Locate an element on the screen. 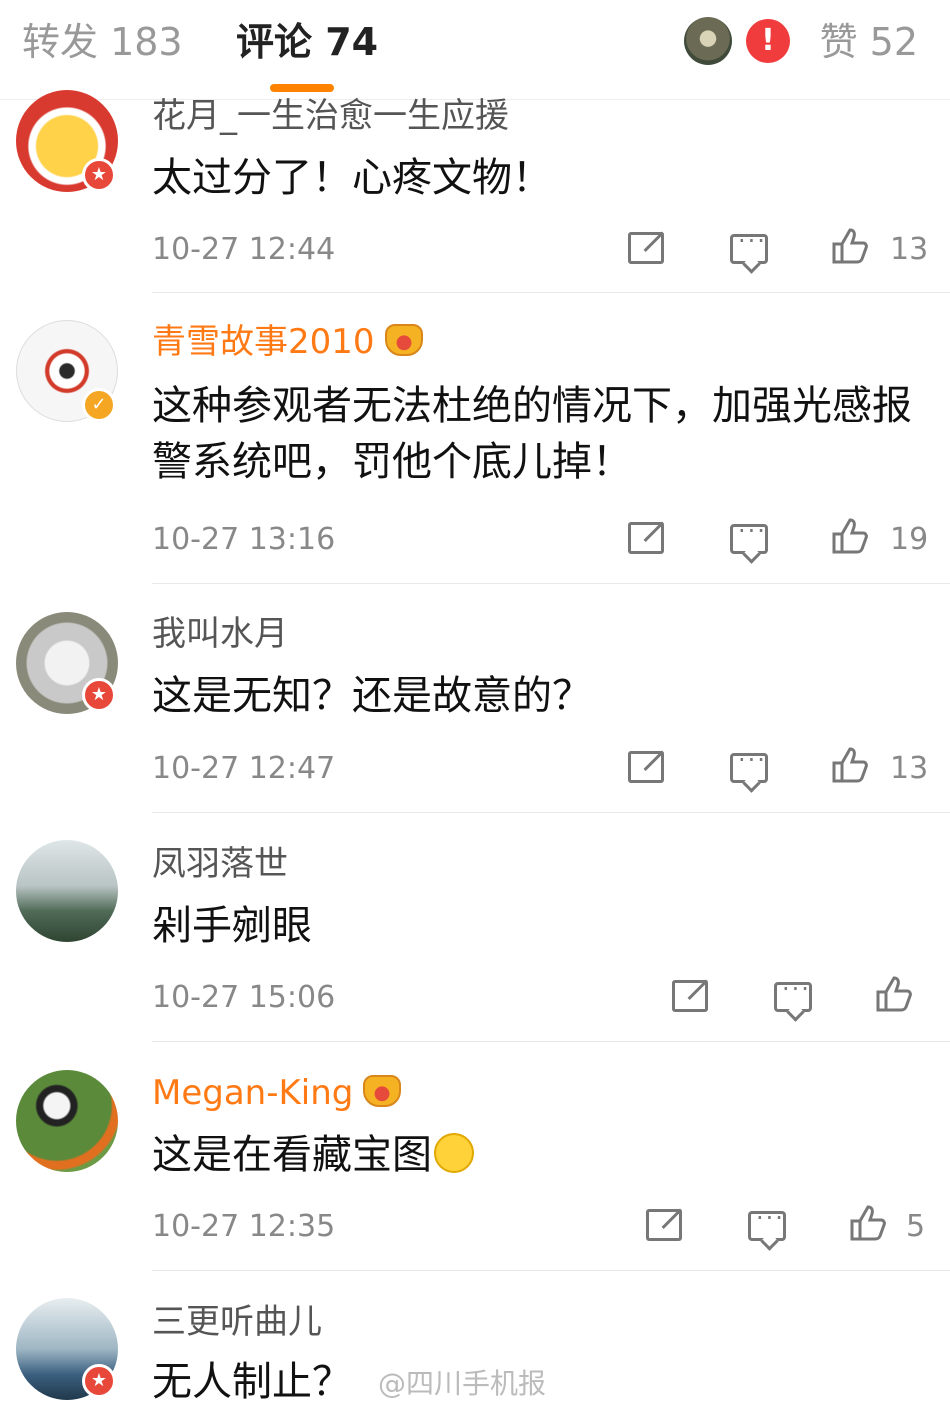 The height and width of the screenshot is (1405, 950). liker-avatar is located at coordinates (708, 41).